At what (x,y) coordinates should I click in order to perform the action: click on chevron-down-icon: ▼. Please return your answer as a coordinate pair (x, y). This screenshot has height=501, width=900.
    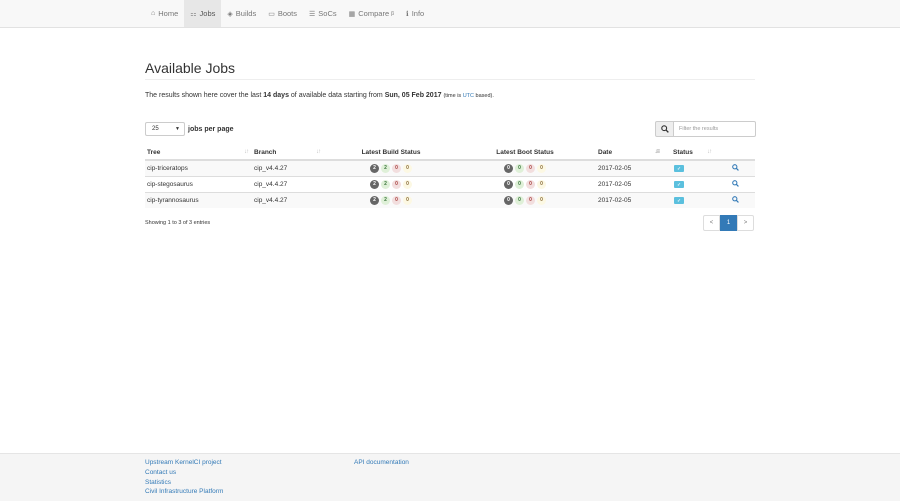
    Looking at the image, I should click on (177, 129).